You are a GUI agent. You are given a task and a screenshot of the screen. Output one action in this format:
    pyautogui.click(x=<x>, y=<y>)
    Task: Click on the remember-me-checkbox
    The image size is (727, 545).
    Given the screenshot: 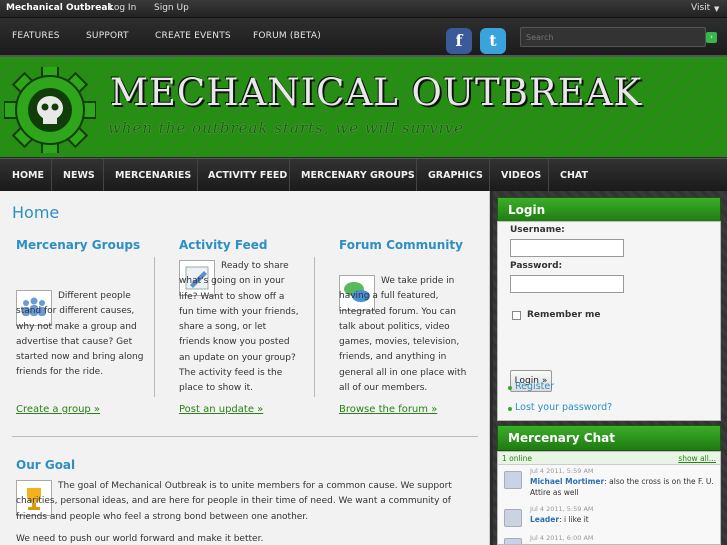 What is the action you would take?
    pyautogui.click(x=516, y=315)
    